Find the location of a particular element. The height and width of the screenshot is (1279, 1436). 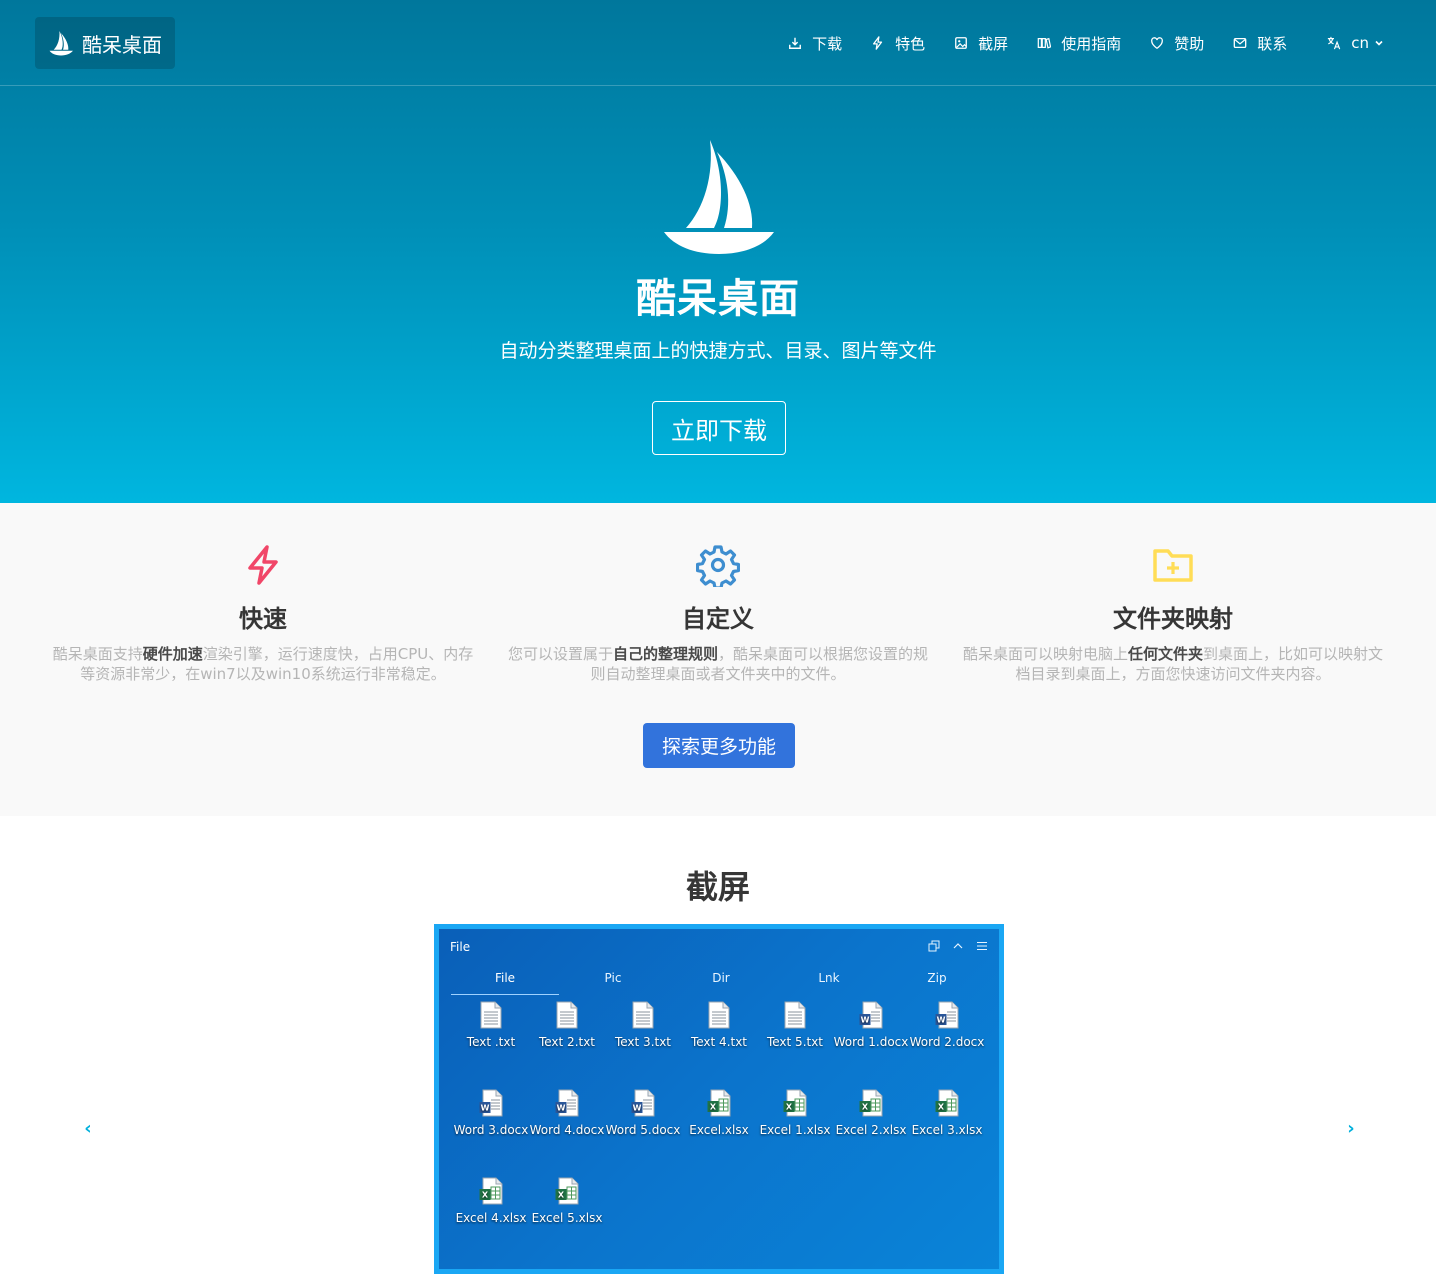

hero-subtitle: 自动分类整理桌面上的快捷方式、目录、图片等文件 is located at coordinates (718, 351).